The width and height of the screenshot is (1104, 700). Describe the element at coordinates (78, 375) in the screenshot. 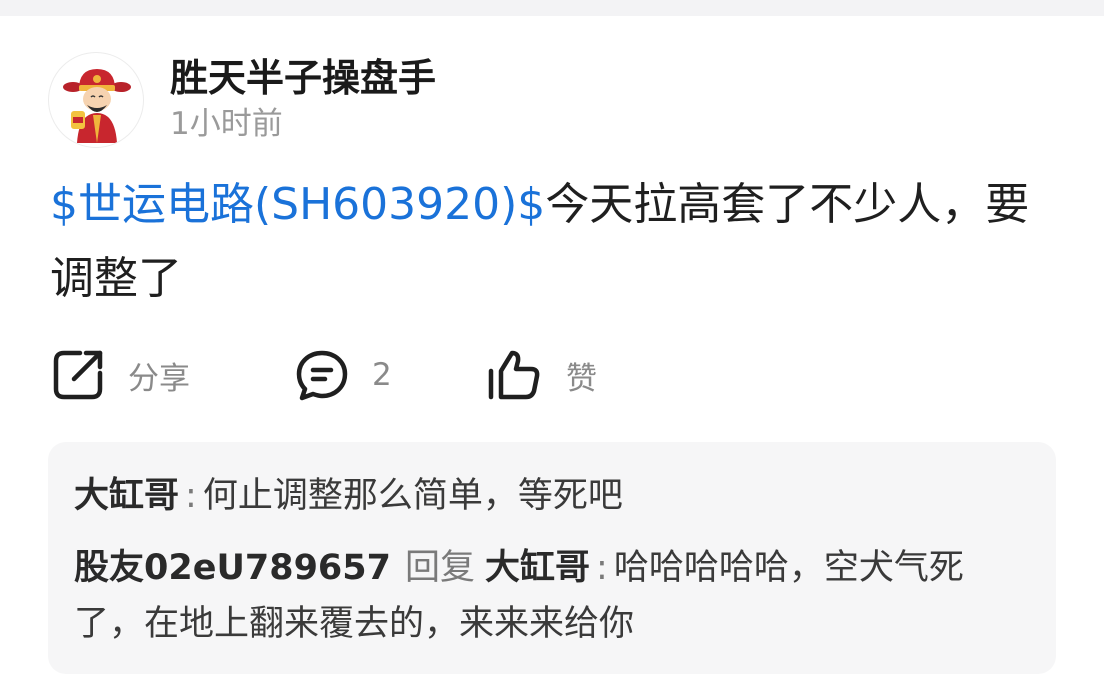

I see `share-icon` at that location.